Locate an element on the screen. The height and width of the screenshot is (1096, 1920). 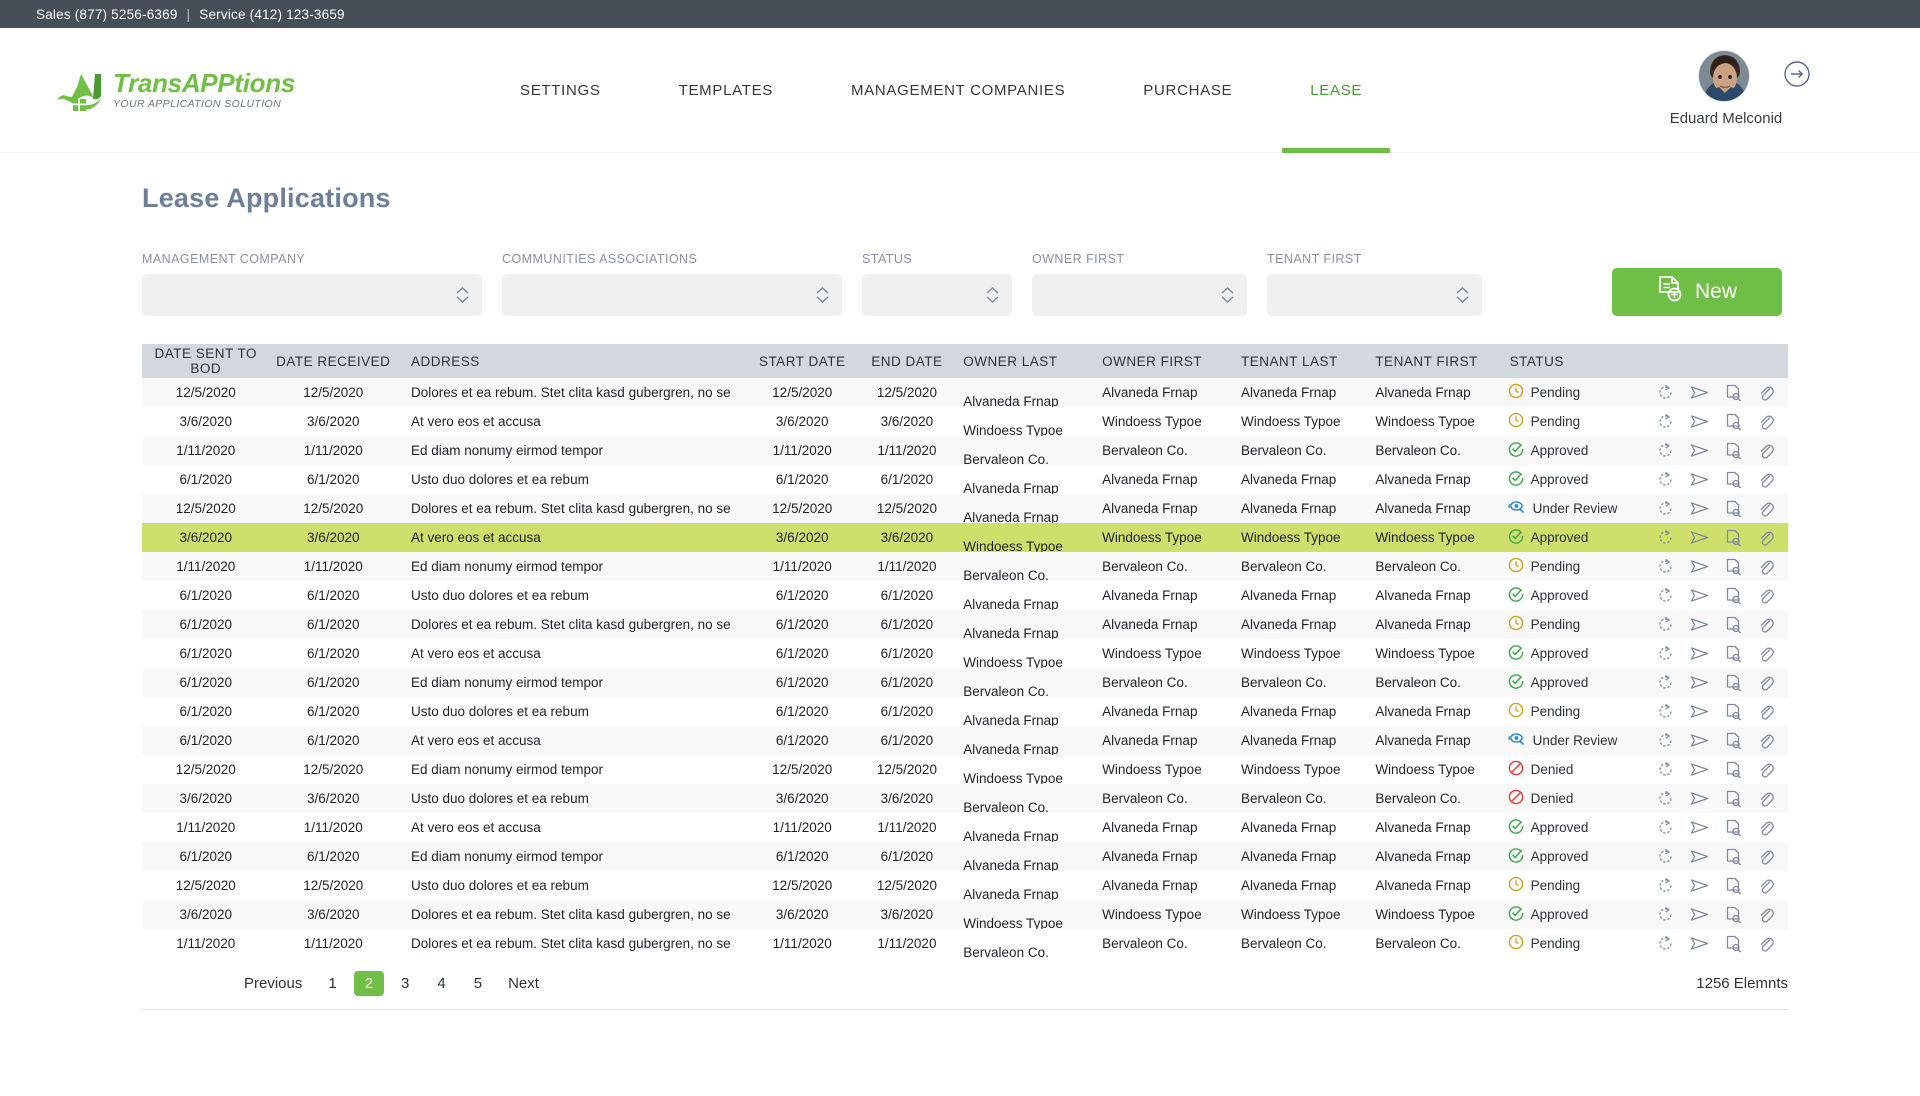
communities-associations-select is located at coordinates (672, 295).